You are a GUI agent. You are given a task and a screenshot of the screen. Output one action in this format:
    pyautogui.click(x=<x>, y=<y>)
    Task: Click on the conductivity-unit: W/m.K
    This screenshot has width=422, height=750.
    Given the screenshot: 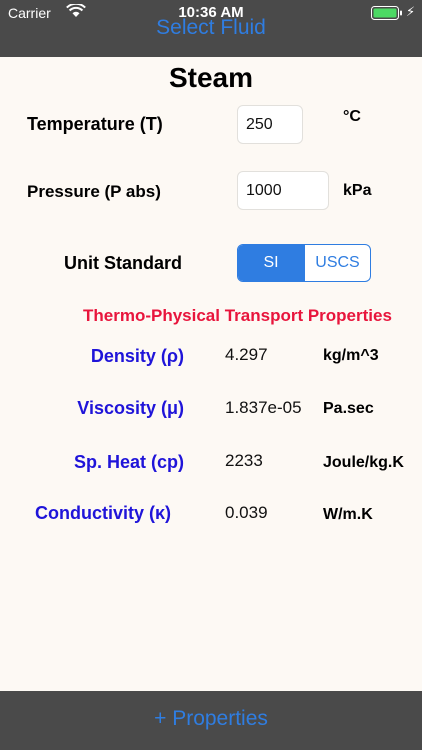 What is the action you would take?
    pyautogui.click(x=348, y=514)
    